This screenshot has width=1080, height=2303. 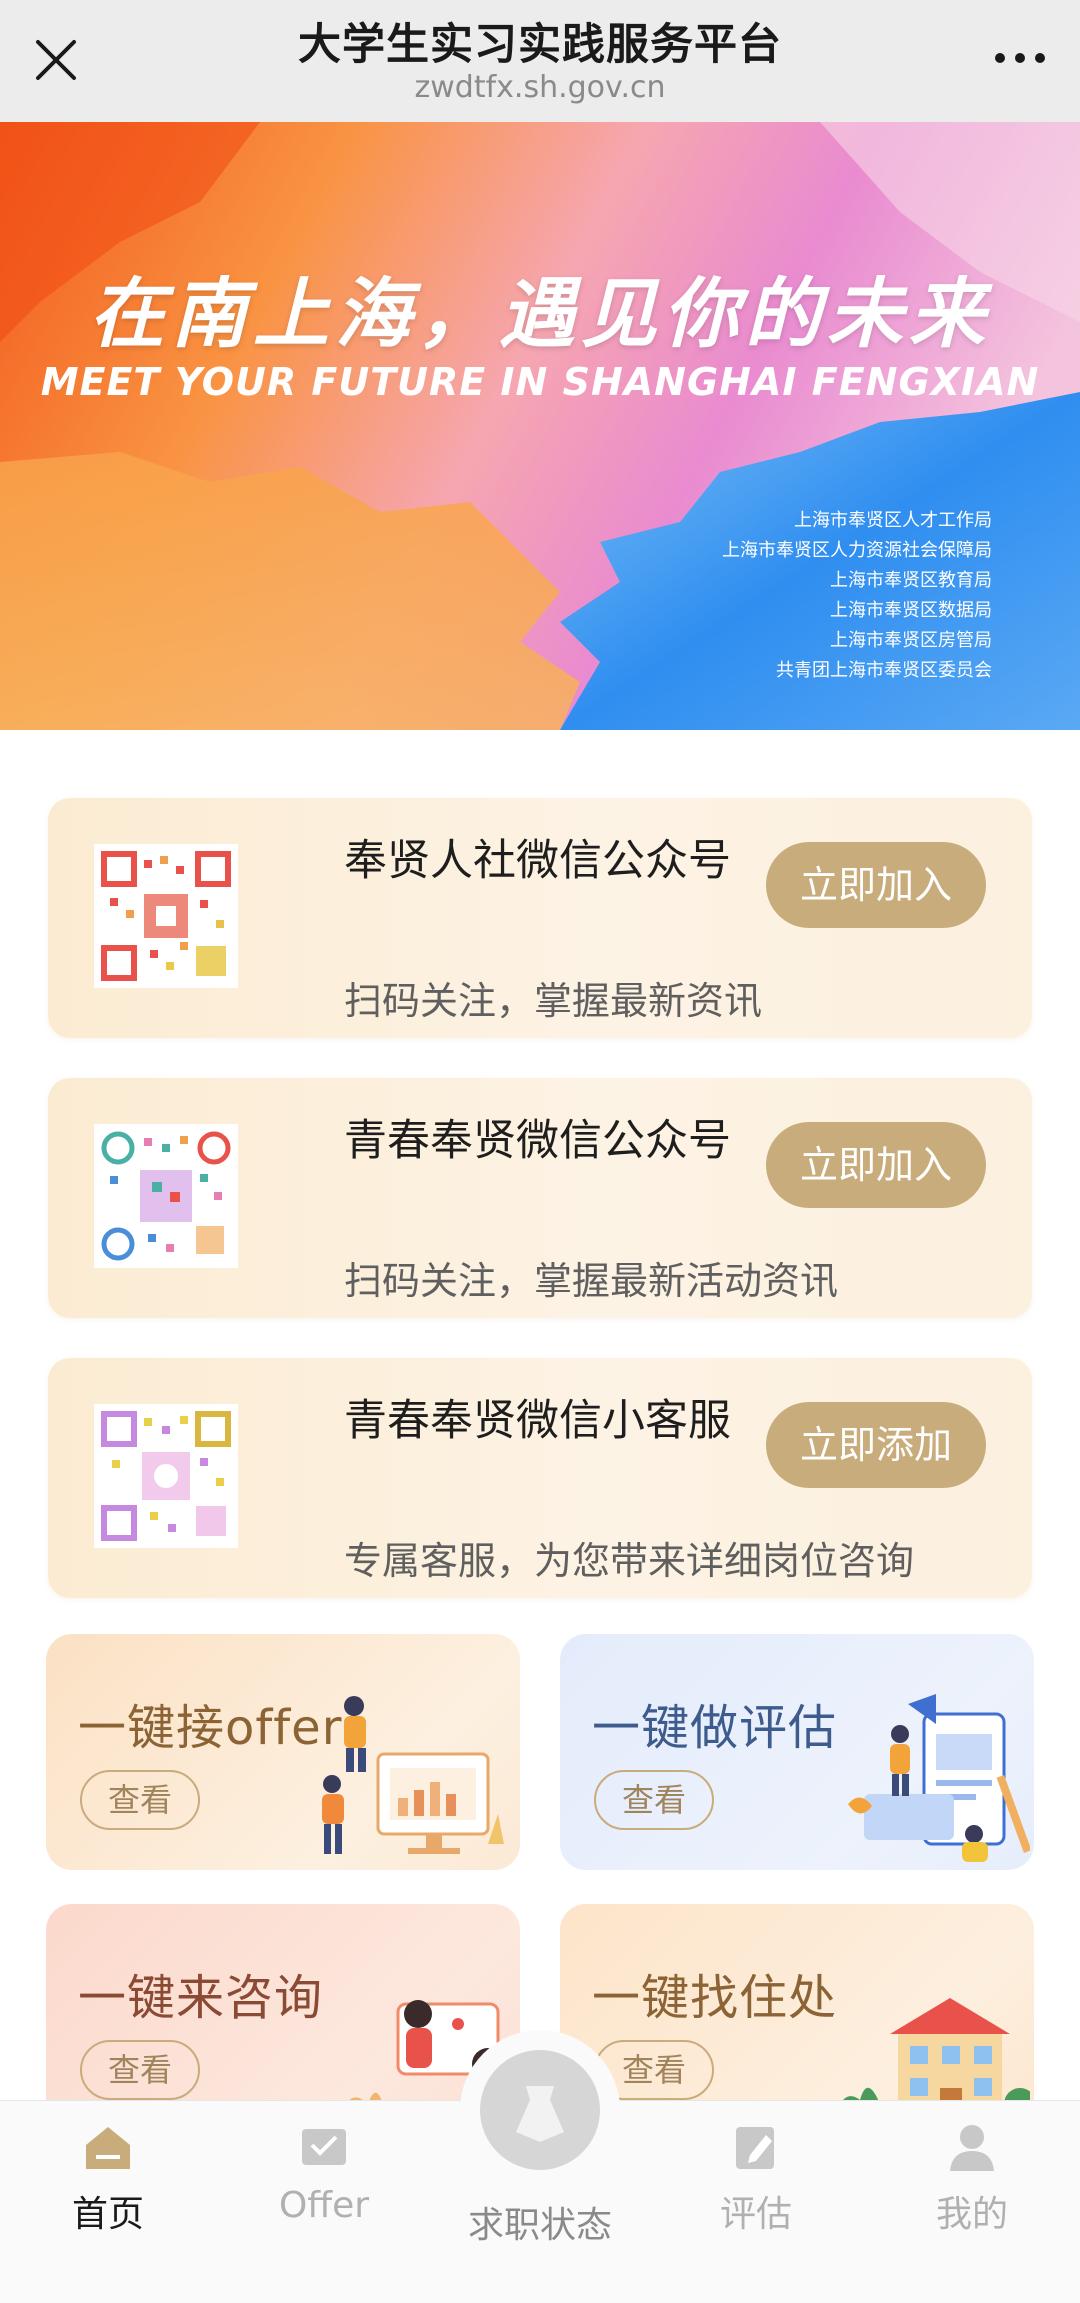 I want to click on browser-top-bar: 大学生实习实践服务平台 zwdtfx.sh.gov.cn, so click(x=540, y=61).